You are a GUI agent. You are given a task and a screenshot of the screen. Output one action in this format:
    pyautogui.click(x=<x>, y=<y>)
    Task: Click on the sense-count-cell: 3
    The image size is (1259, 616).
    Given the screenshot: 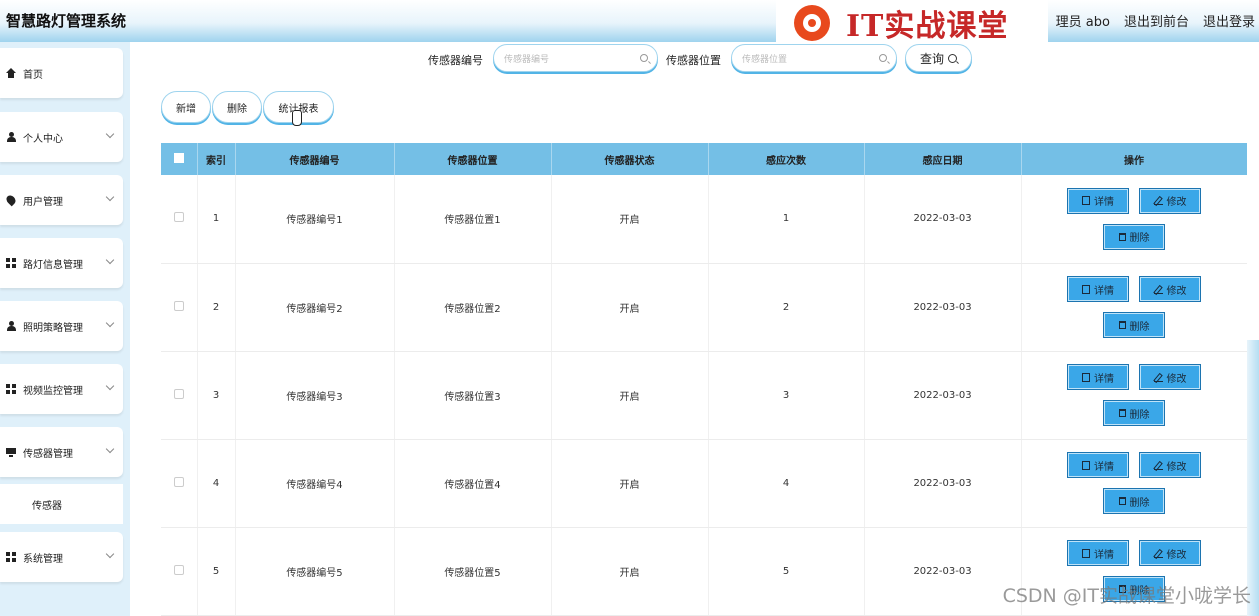 What is the action you would take?
    pyautogui.click(x=786, y=395)
    